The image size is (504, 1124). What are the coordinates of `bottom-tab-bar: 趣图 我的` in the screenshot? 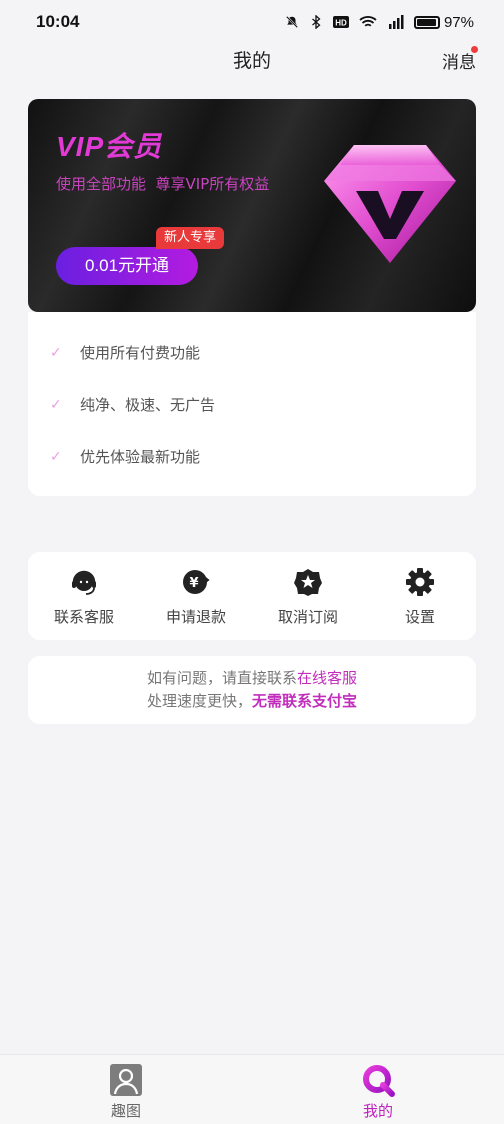 It's located at (252, 1089).